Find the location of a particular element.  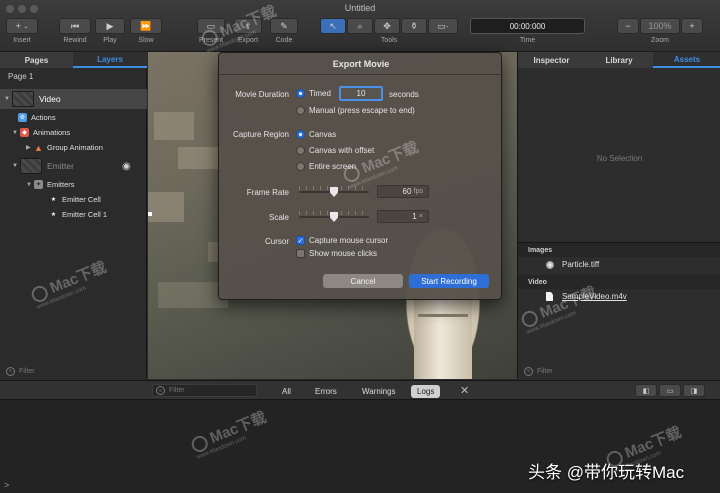

video-thumbnail-icon is located at coordinates (23, 99).